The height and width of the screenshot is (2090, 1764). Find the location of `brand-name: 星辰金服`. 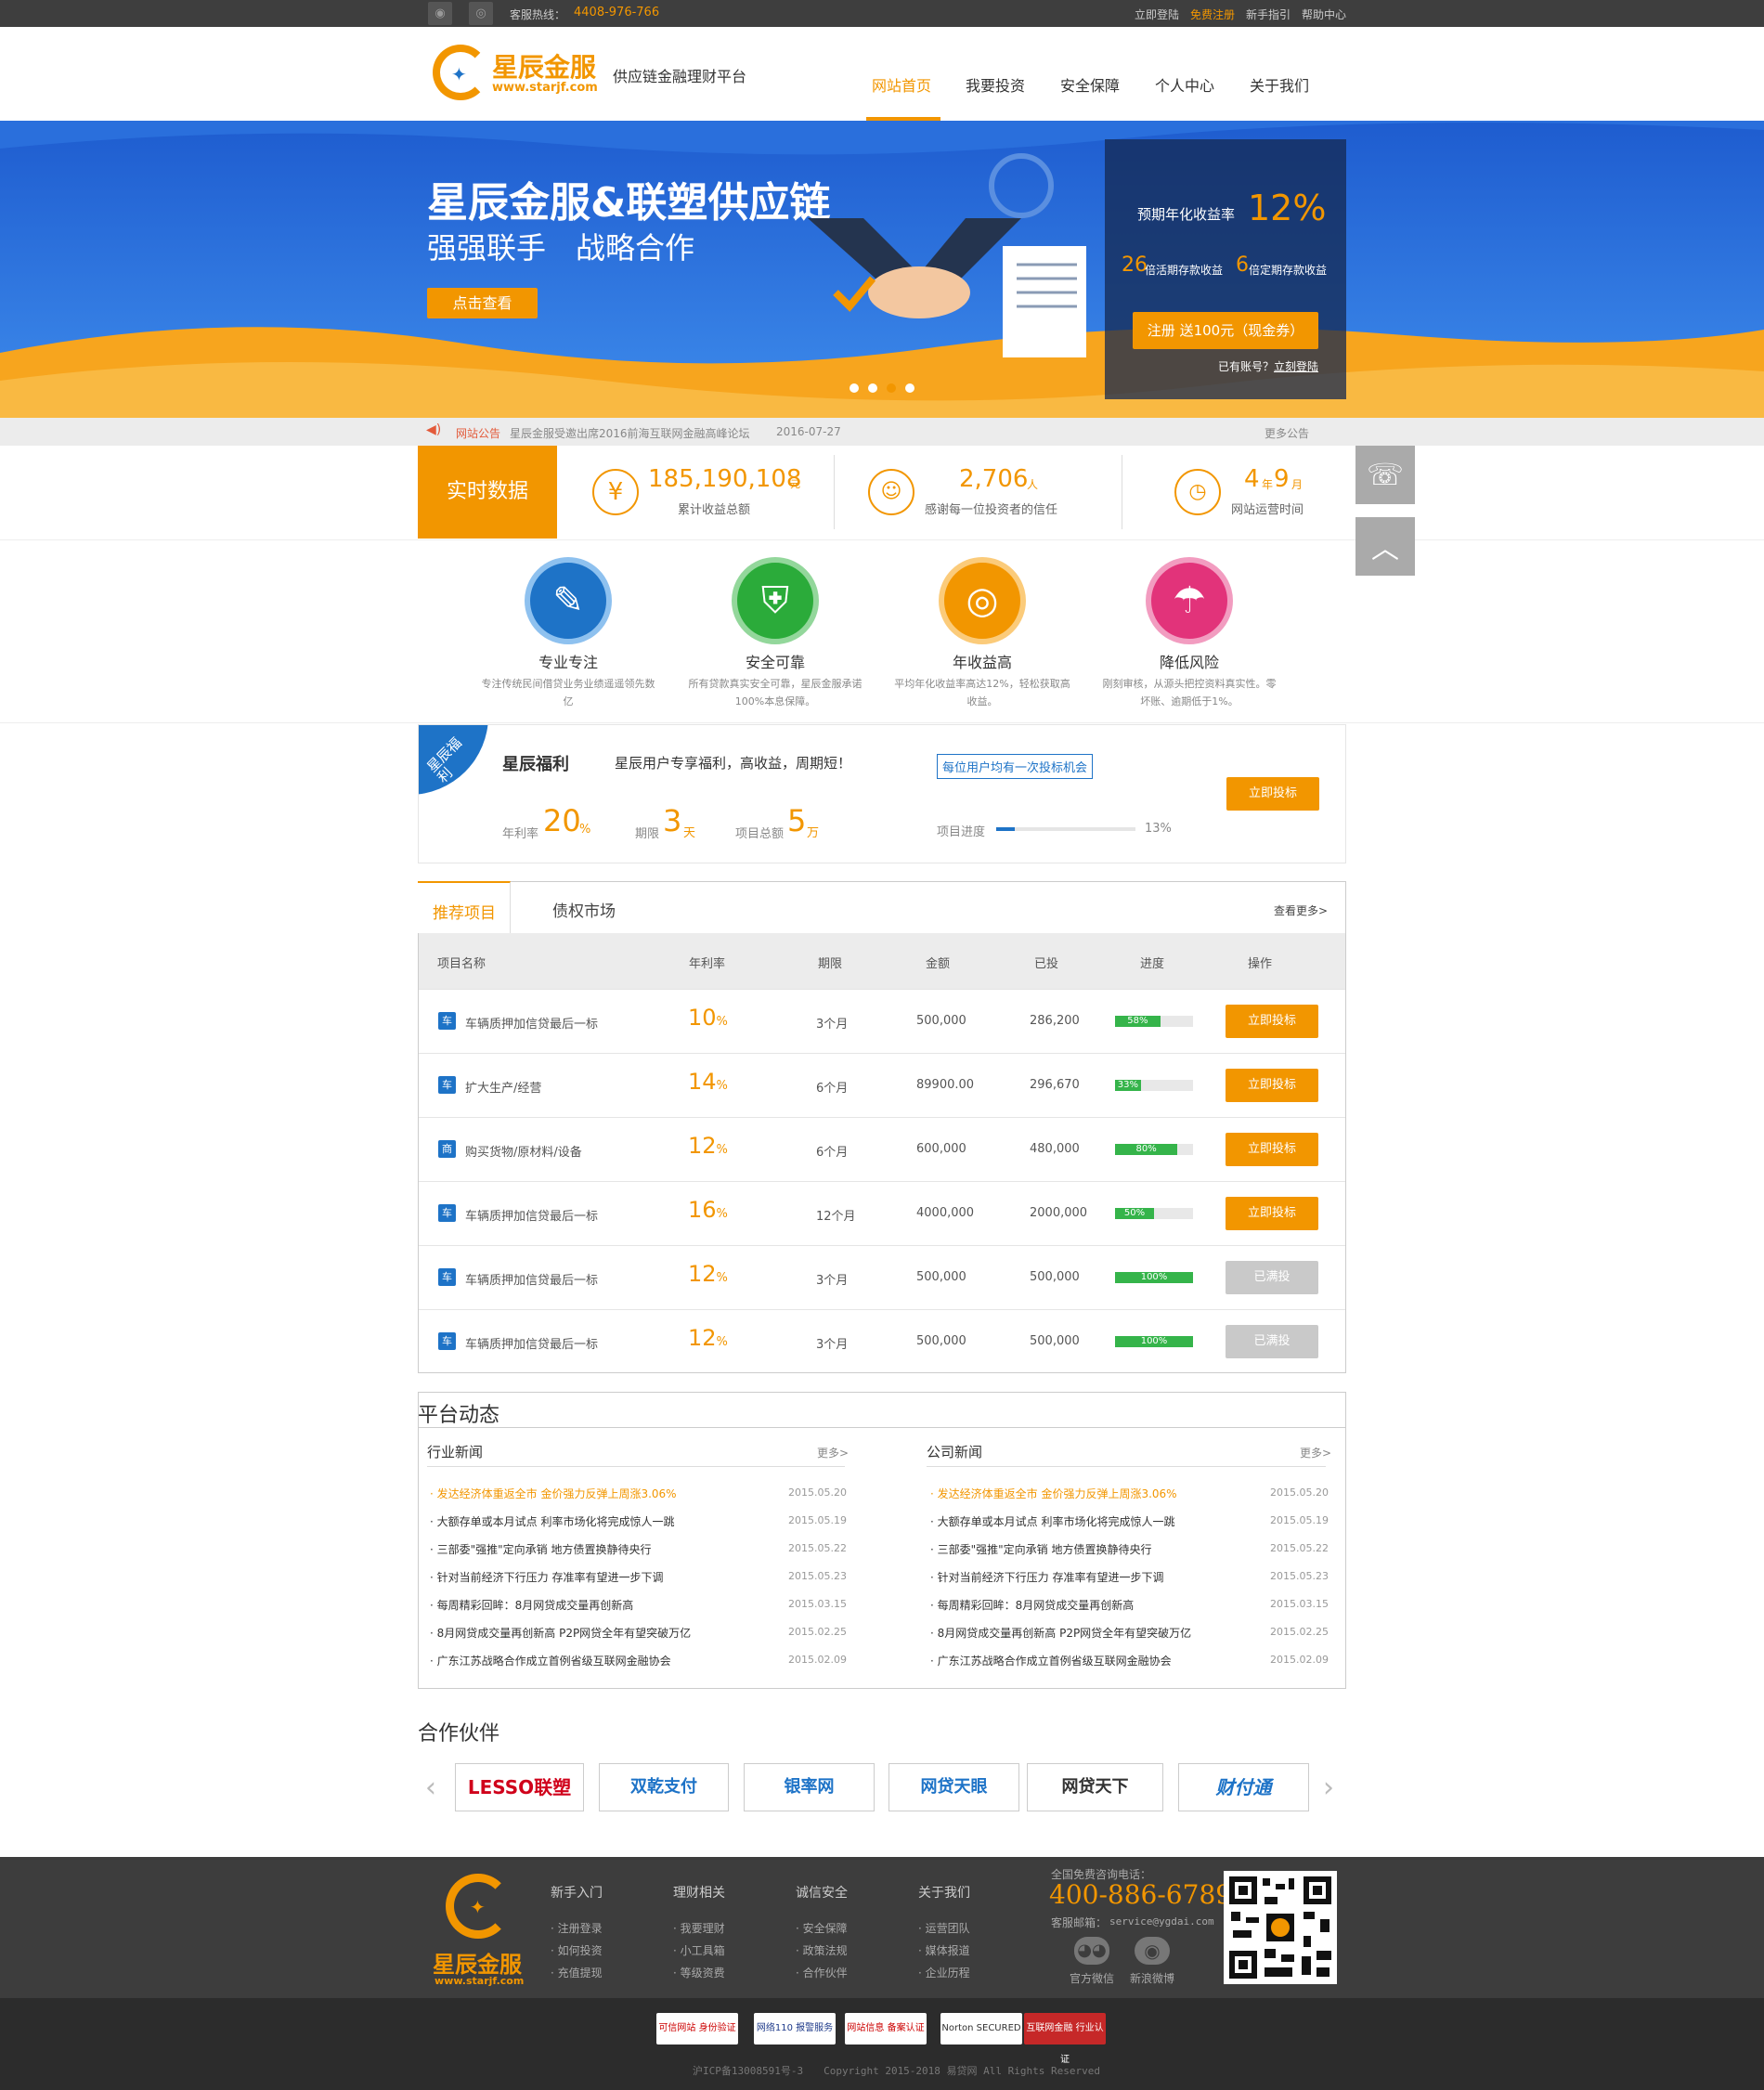

brand-name: 星辰金服 is located at coordinates (544, 65).